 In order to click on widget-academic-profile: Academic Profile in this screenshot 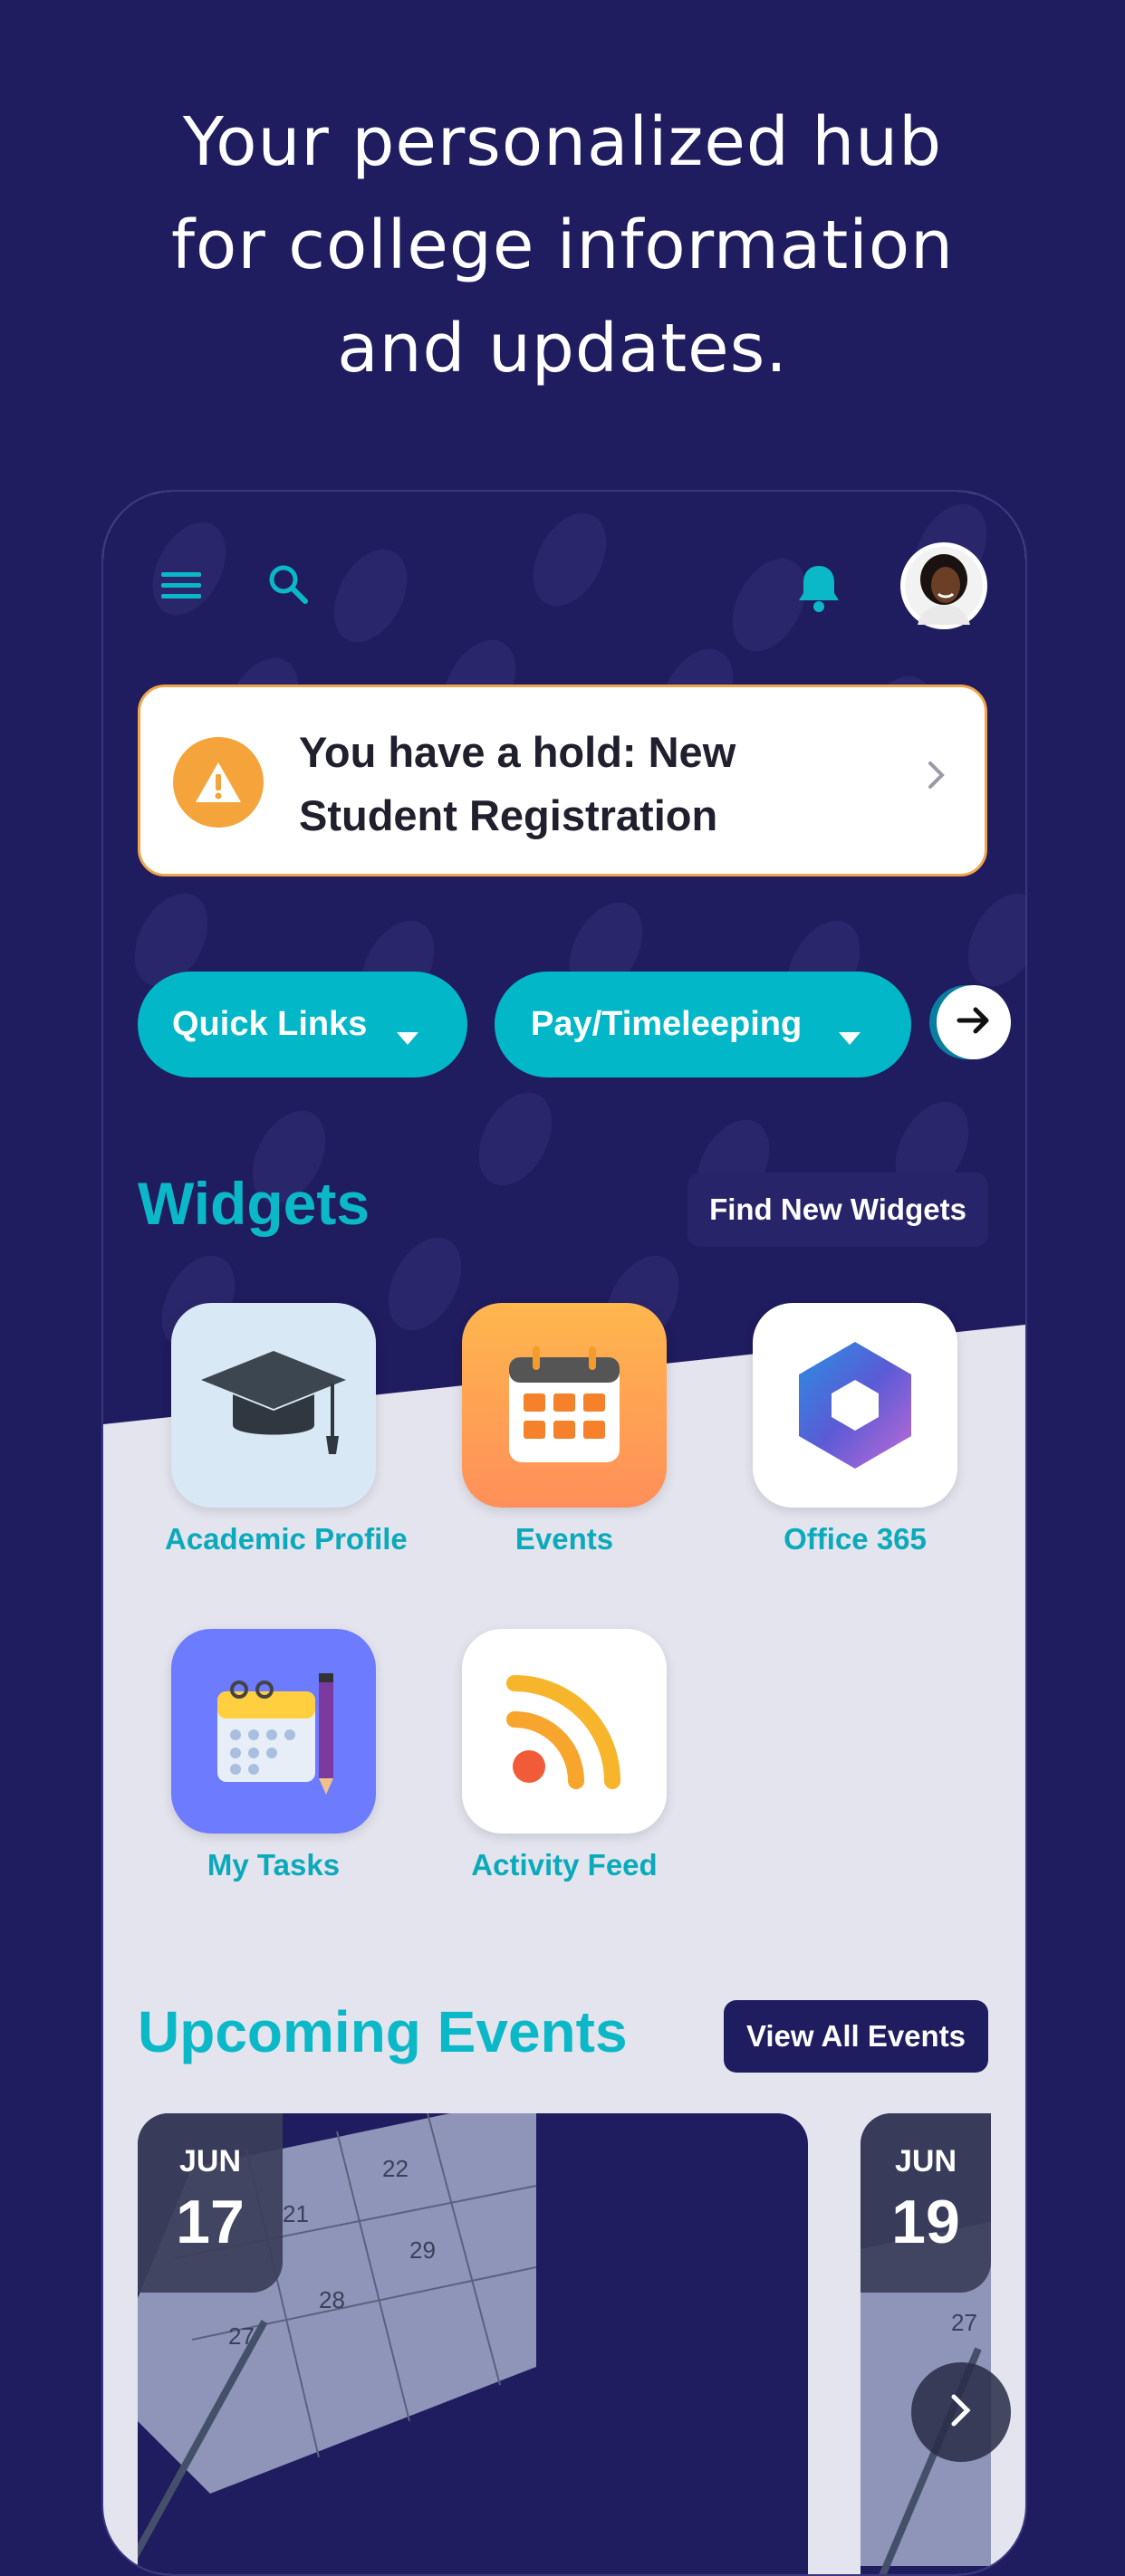, I will do `click(287, 1429)`.